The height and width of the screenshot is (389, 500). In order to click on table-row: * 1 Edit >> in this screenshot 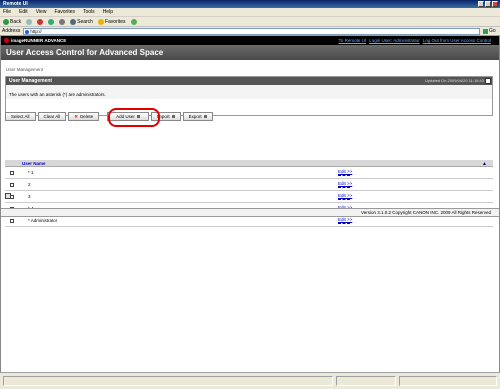, I will do `click(249, 173)`.